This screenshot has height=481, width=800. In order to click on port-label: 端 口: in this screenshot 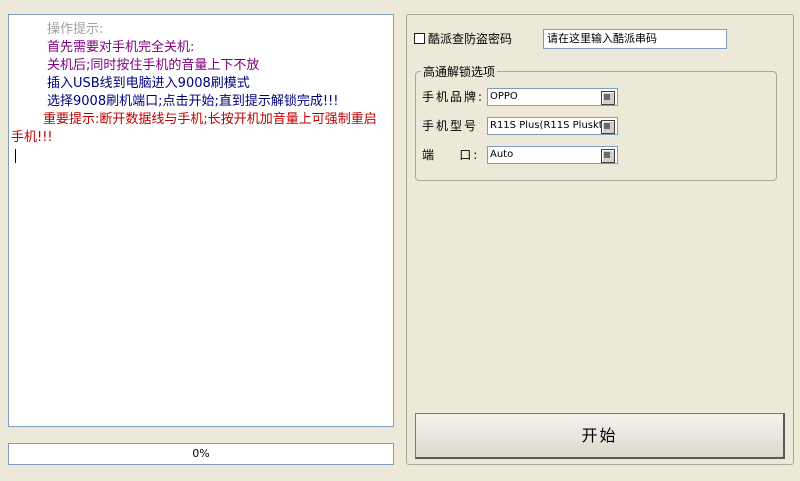, I will do `click(451, 155)`.